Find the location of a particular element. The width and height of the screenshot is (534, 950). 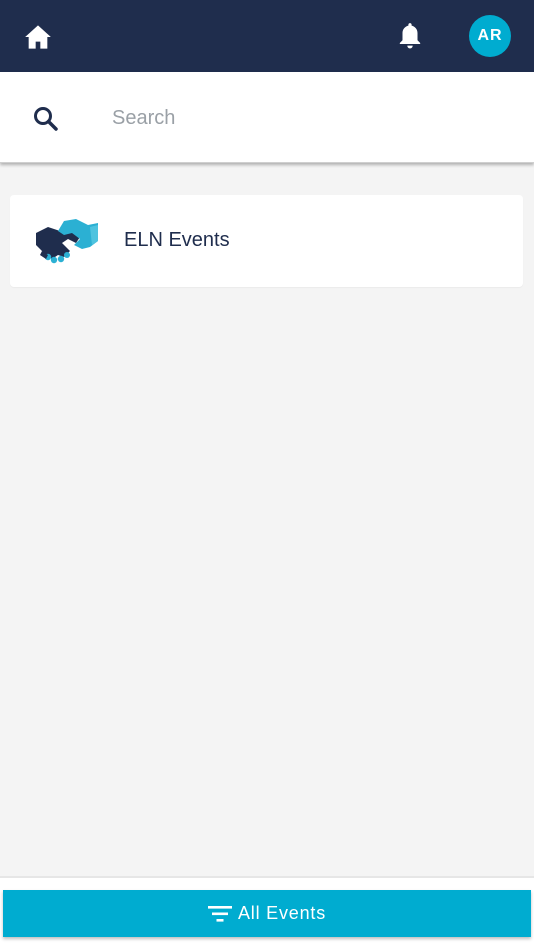

home-icon is located at coordinates (38, 37).